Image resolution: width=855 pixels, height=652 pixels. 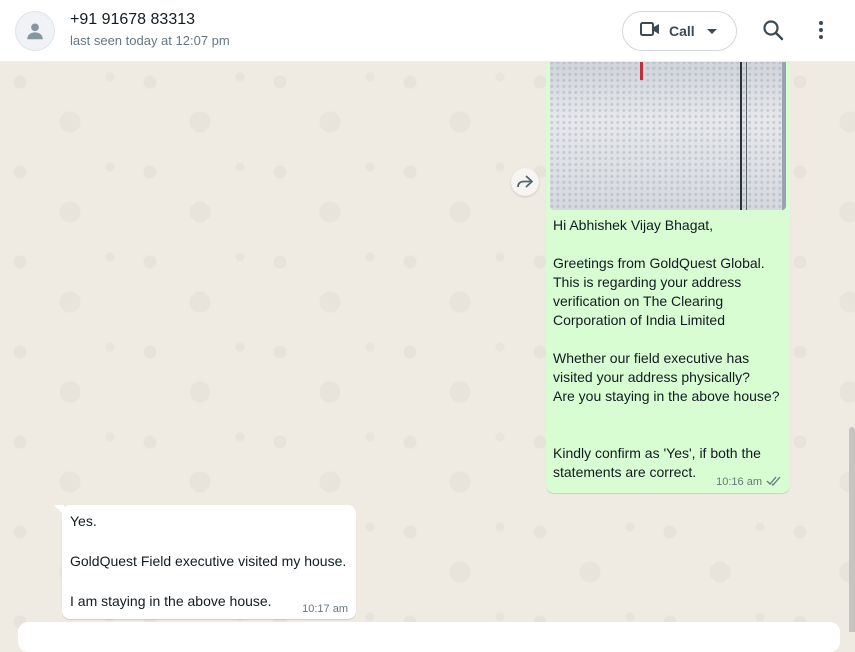 I want to click on message-meta: 10:16 am, so click(x=749, y=482).